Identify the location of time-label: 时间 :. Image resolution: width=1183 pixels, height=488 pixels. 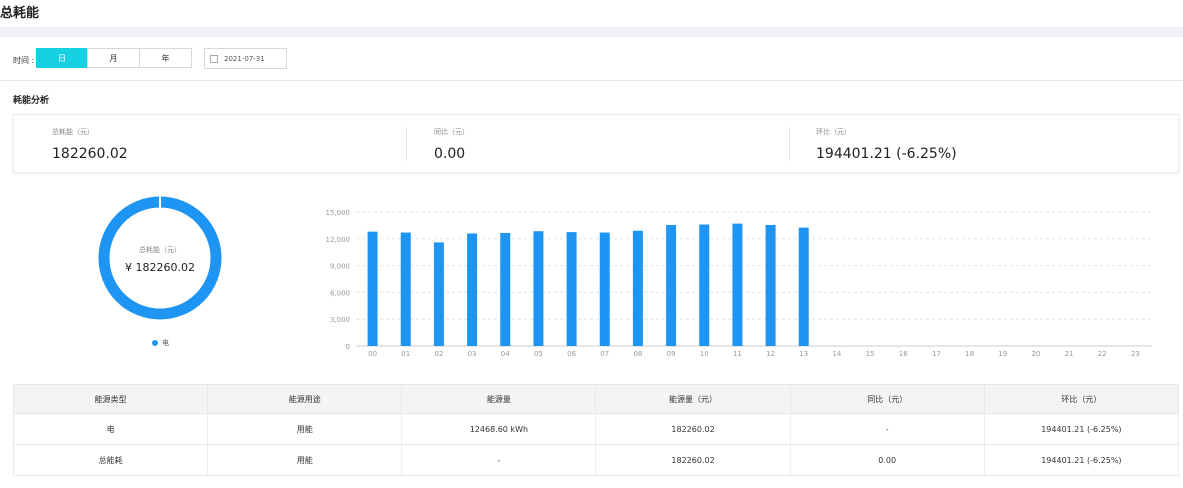
(24, 60).